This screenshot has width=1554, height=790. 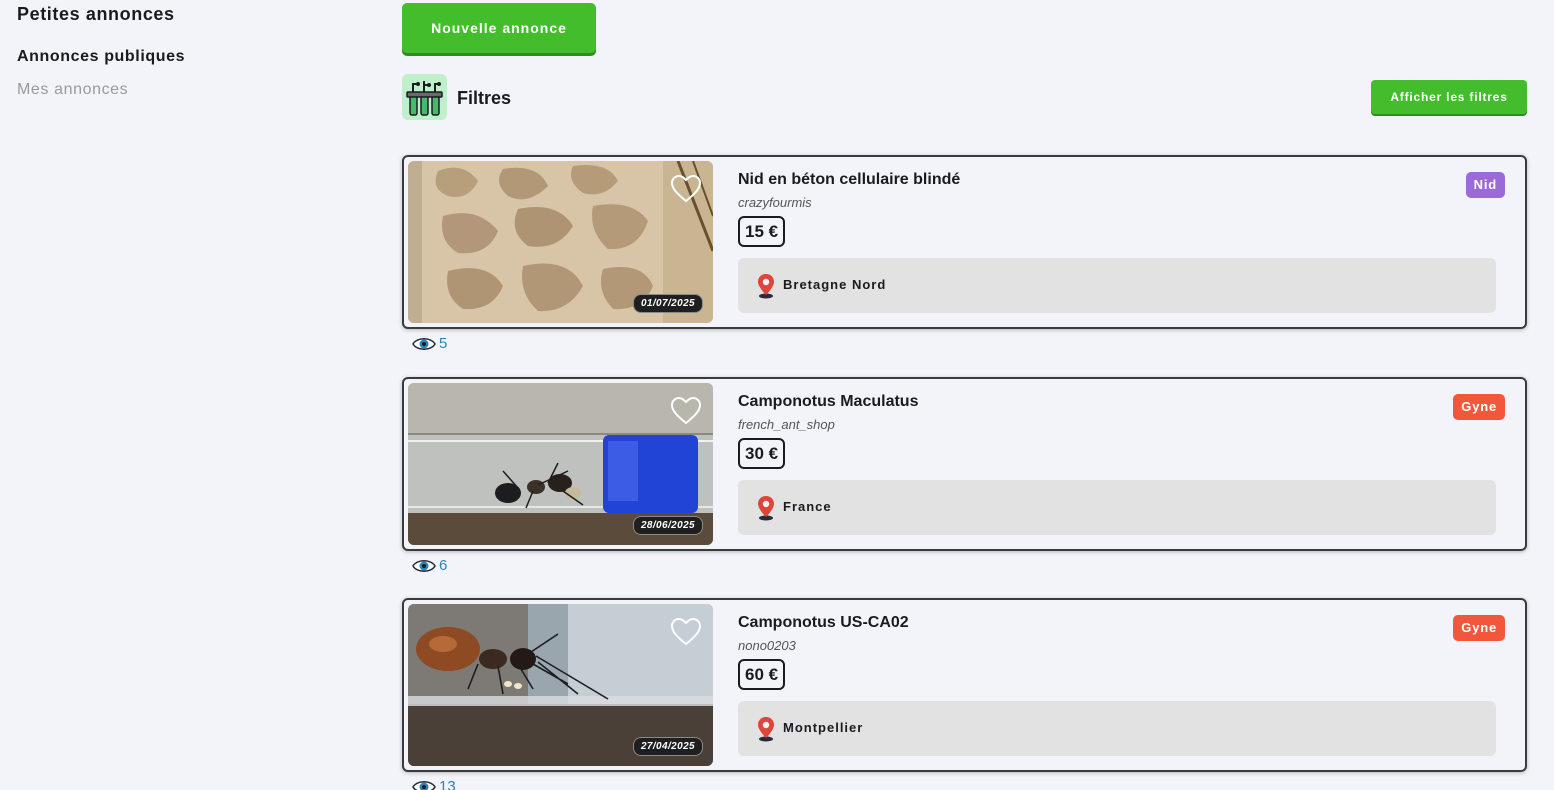 What do you see at coordinates (823, 622) in the screenshot?
I see `listing-title: Camponotus US-CA02` at bounding box center [823, 622].